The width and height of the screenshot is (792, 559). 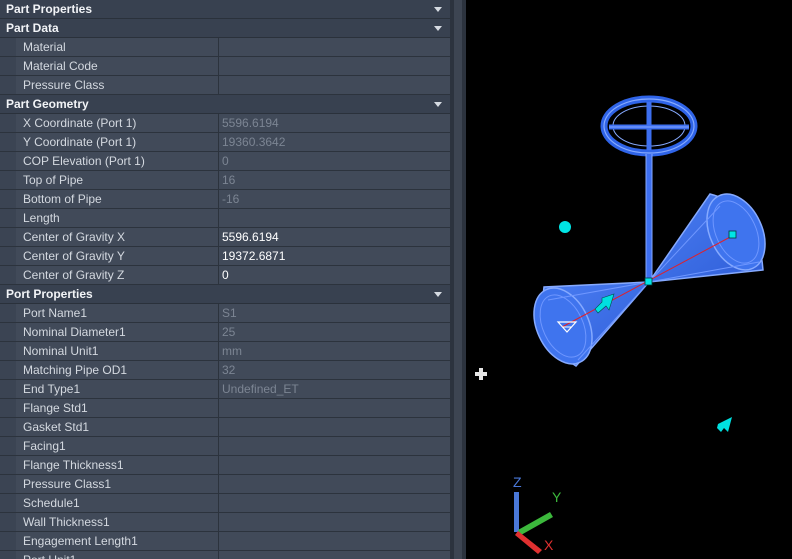 What do you see at coordinates (117, 503) in the screenshot?
I see `property-name: Schedule1` at bounding box center [117, 503].